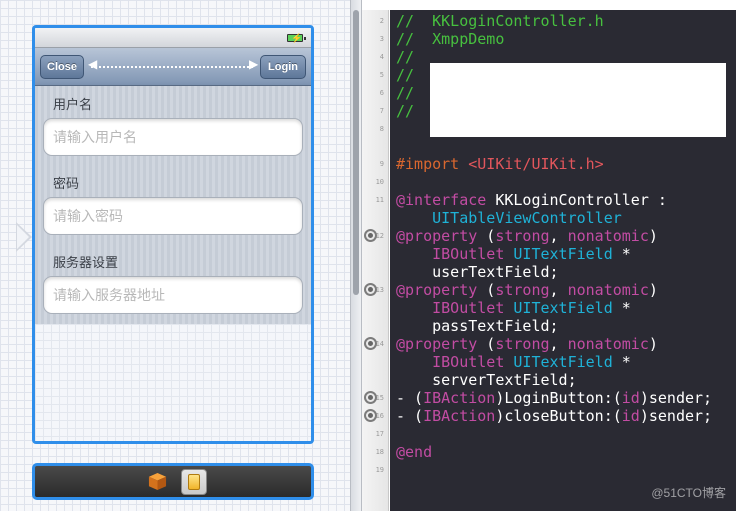 The height and width of the screenshot is (511, 736). I want to click on code-line: UITableViewController, so click(509, 218).